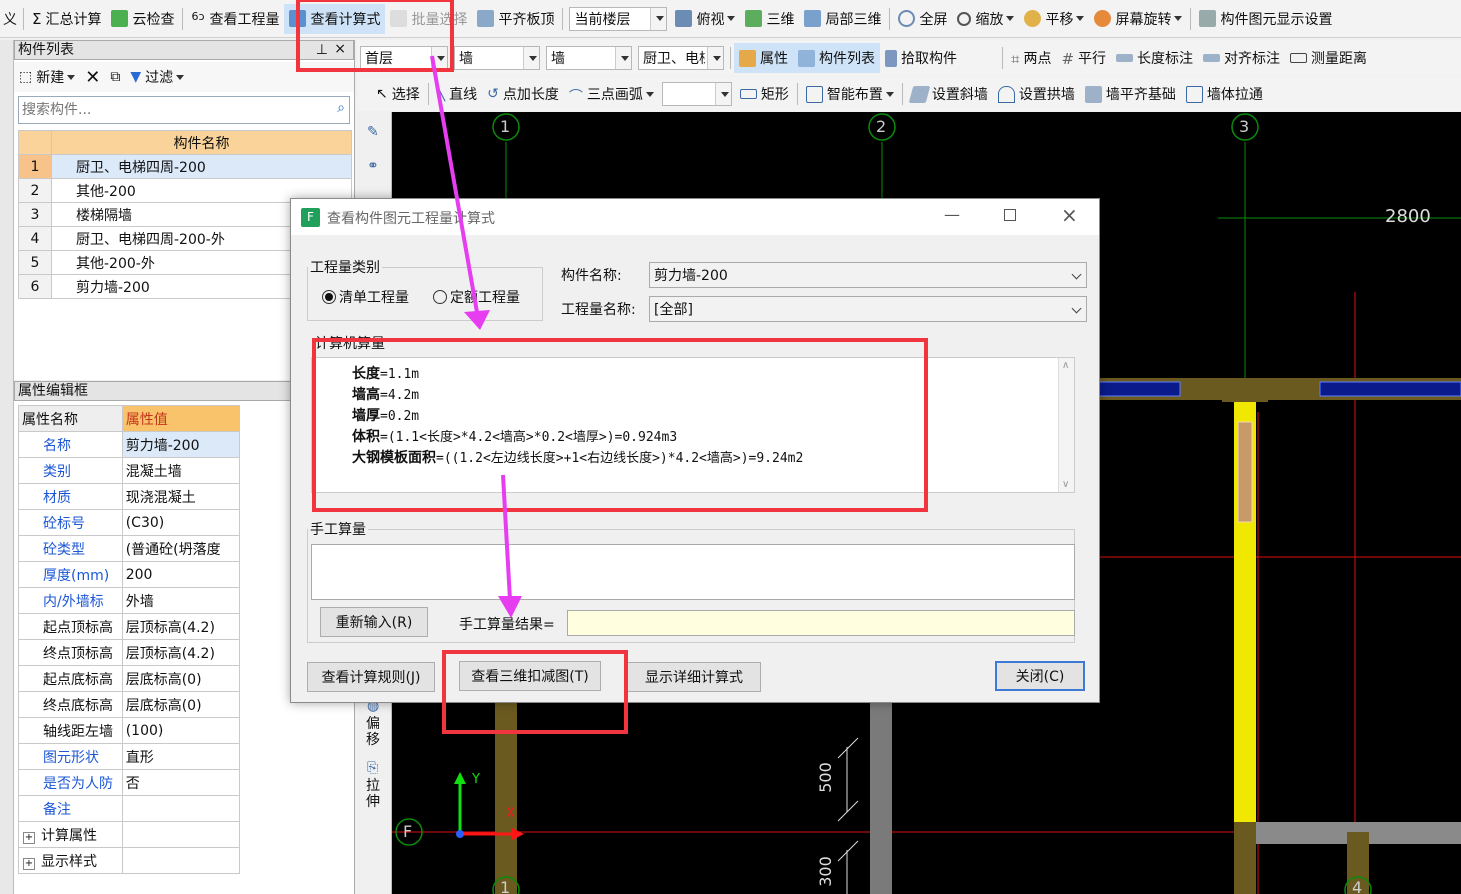  What do you see at coordinates (235, 19) in the screenshot?
I see `view-project-button: 6ɔ 查看工程量` at bounding box center [235, 19].